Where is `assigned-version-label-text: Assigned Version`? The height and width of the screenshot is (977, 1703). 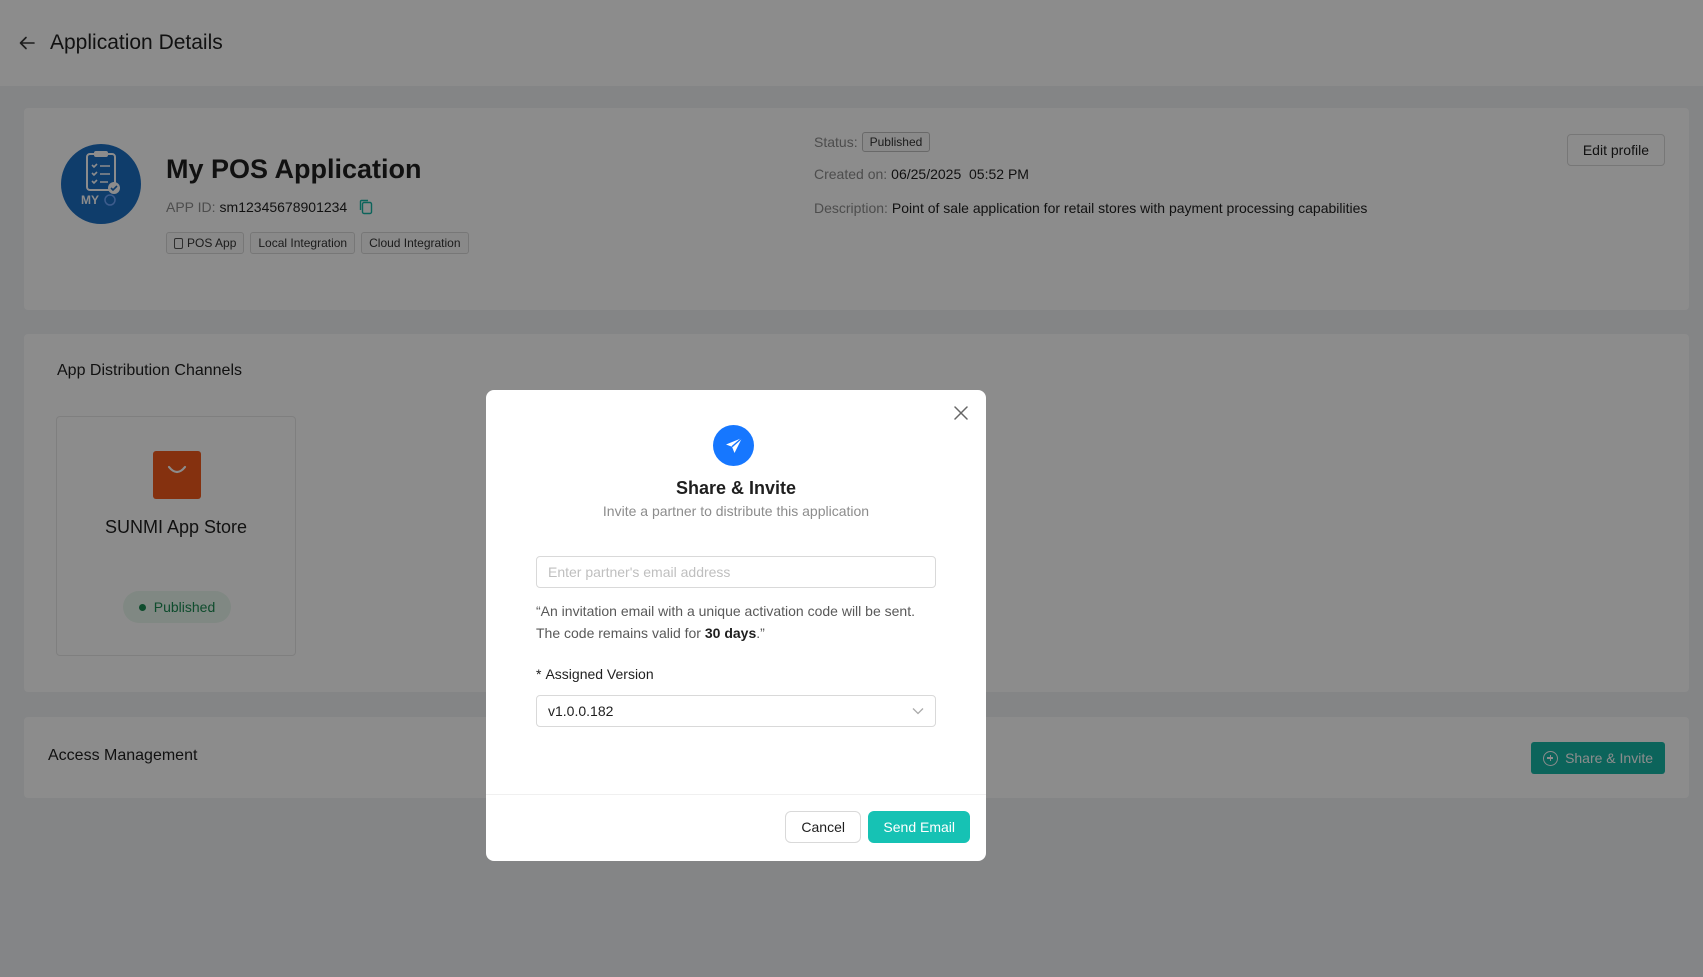
assigned-version-label-text: Assigned Version is located at coordinates (599, 674).